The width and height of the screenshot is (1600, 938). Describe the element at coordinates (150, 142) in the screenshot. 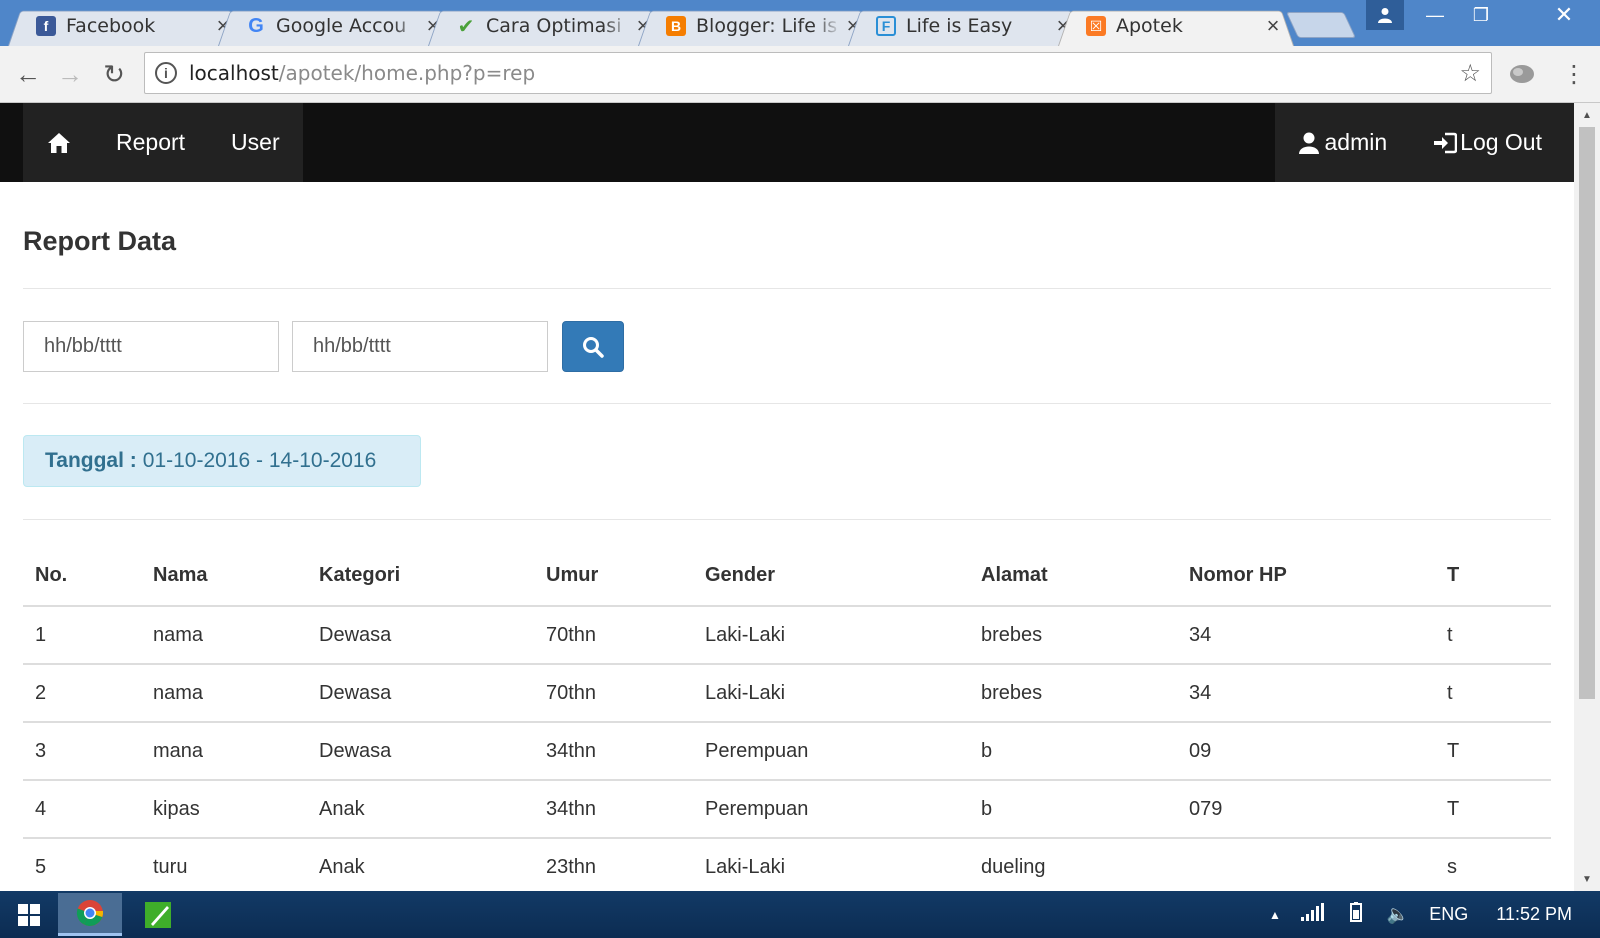

I see `nav-report-link: Report` at that location.